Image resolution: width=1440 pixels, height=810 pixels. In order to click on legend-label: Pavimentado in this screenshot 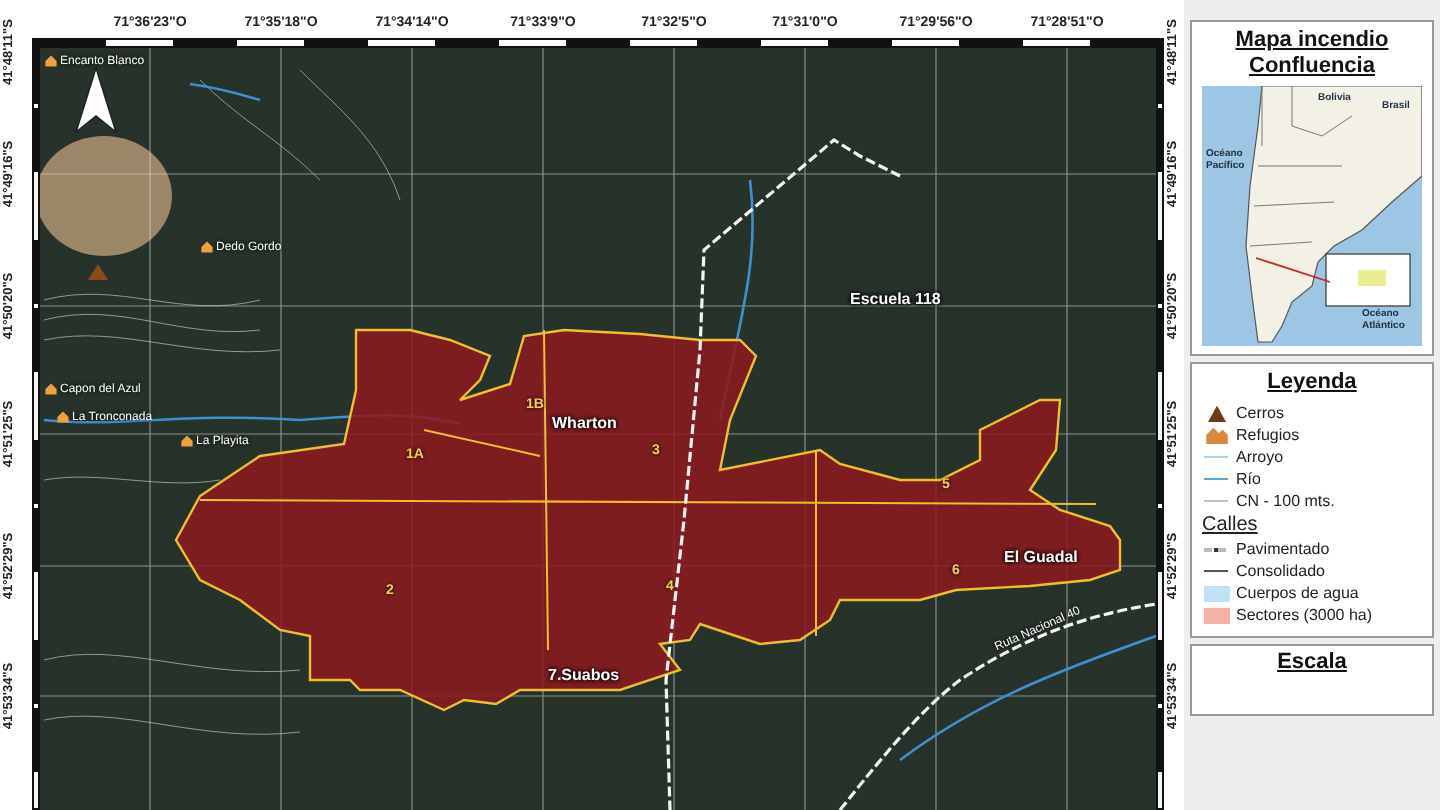, I will do `click(1283, 549)`.